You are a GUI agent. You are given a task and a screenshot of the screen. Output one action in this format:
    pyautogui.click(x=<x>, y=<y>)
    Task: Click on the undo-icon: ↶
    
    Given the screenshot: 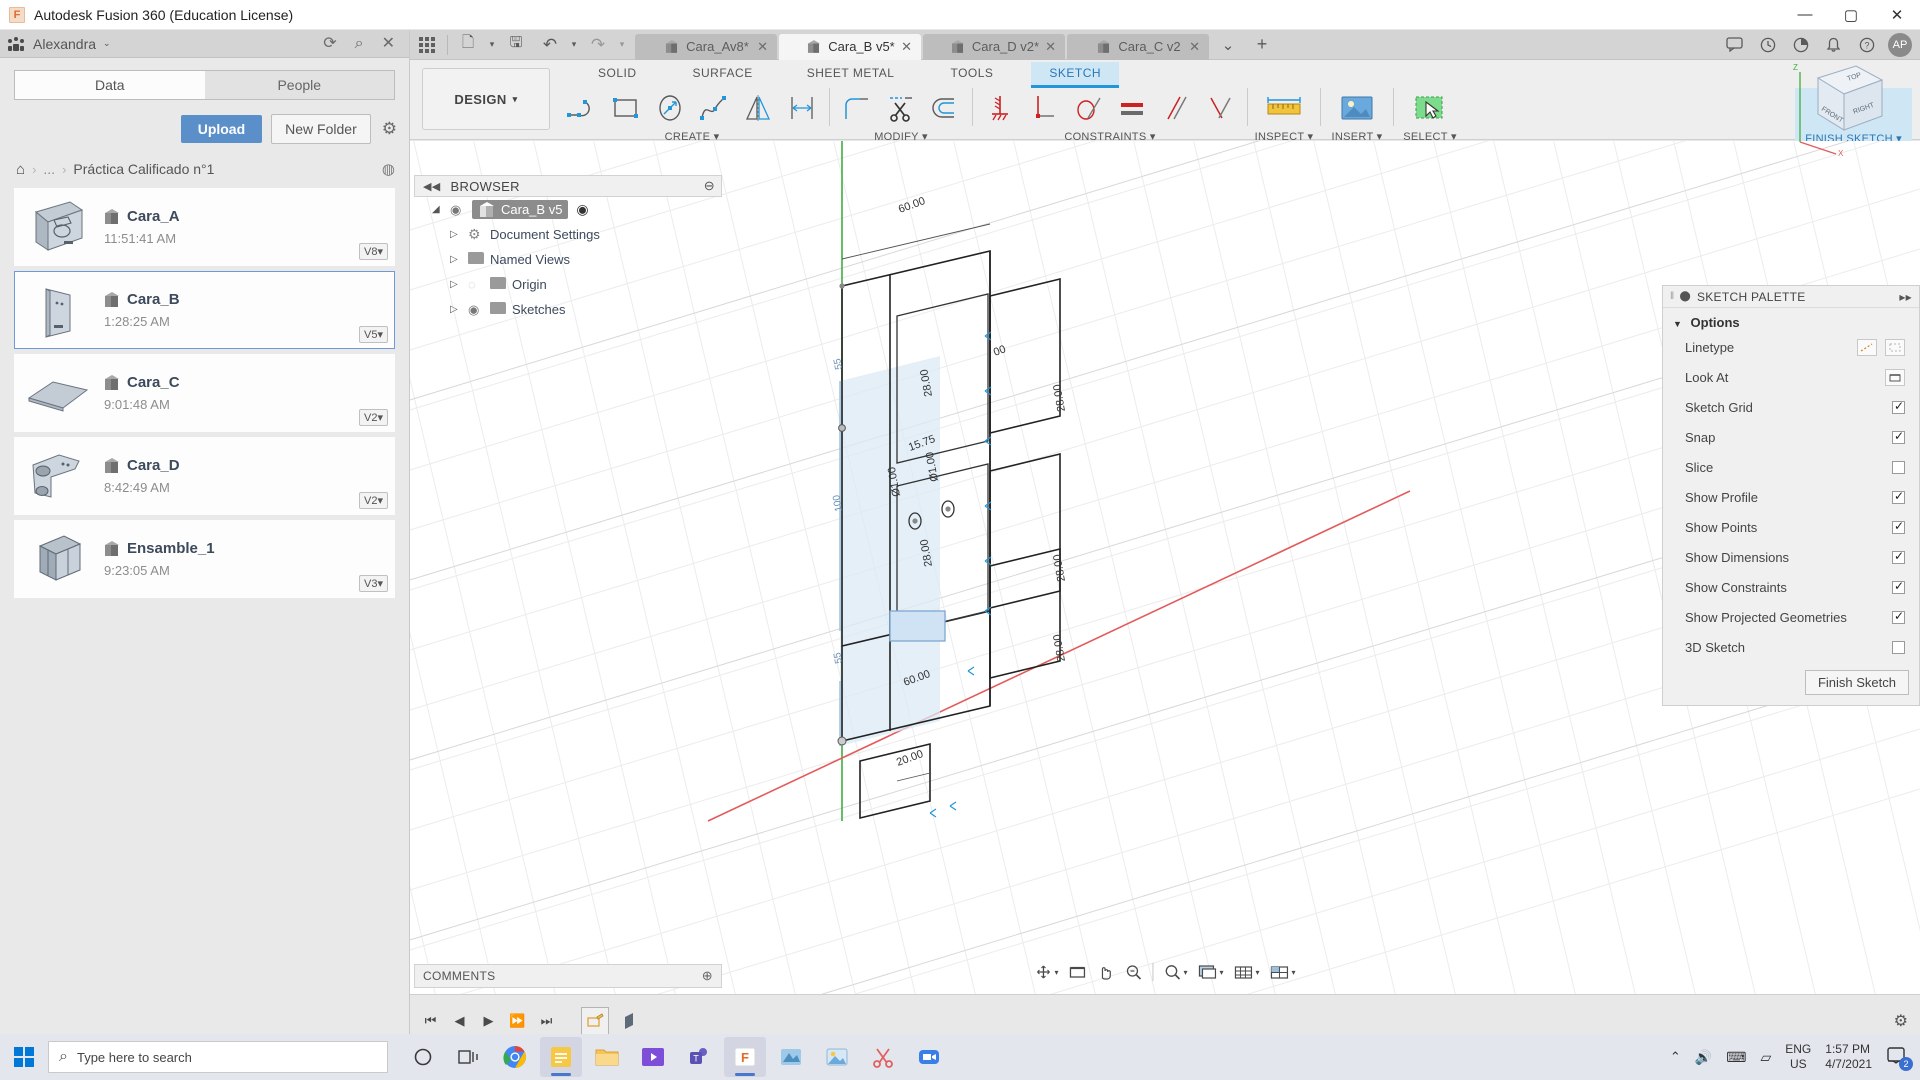 What is the action you would take?
    pyautogui.click(x=550, y=45)
    